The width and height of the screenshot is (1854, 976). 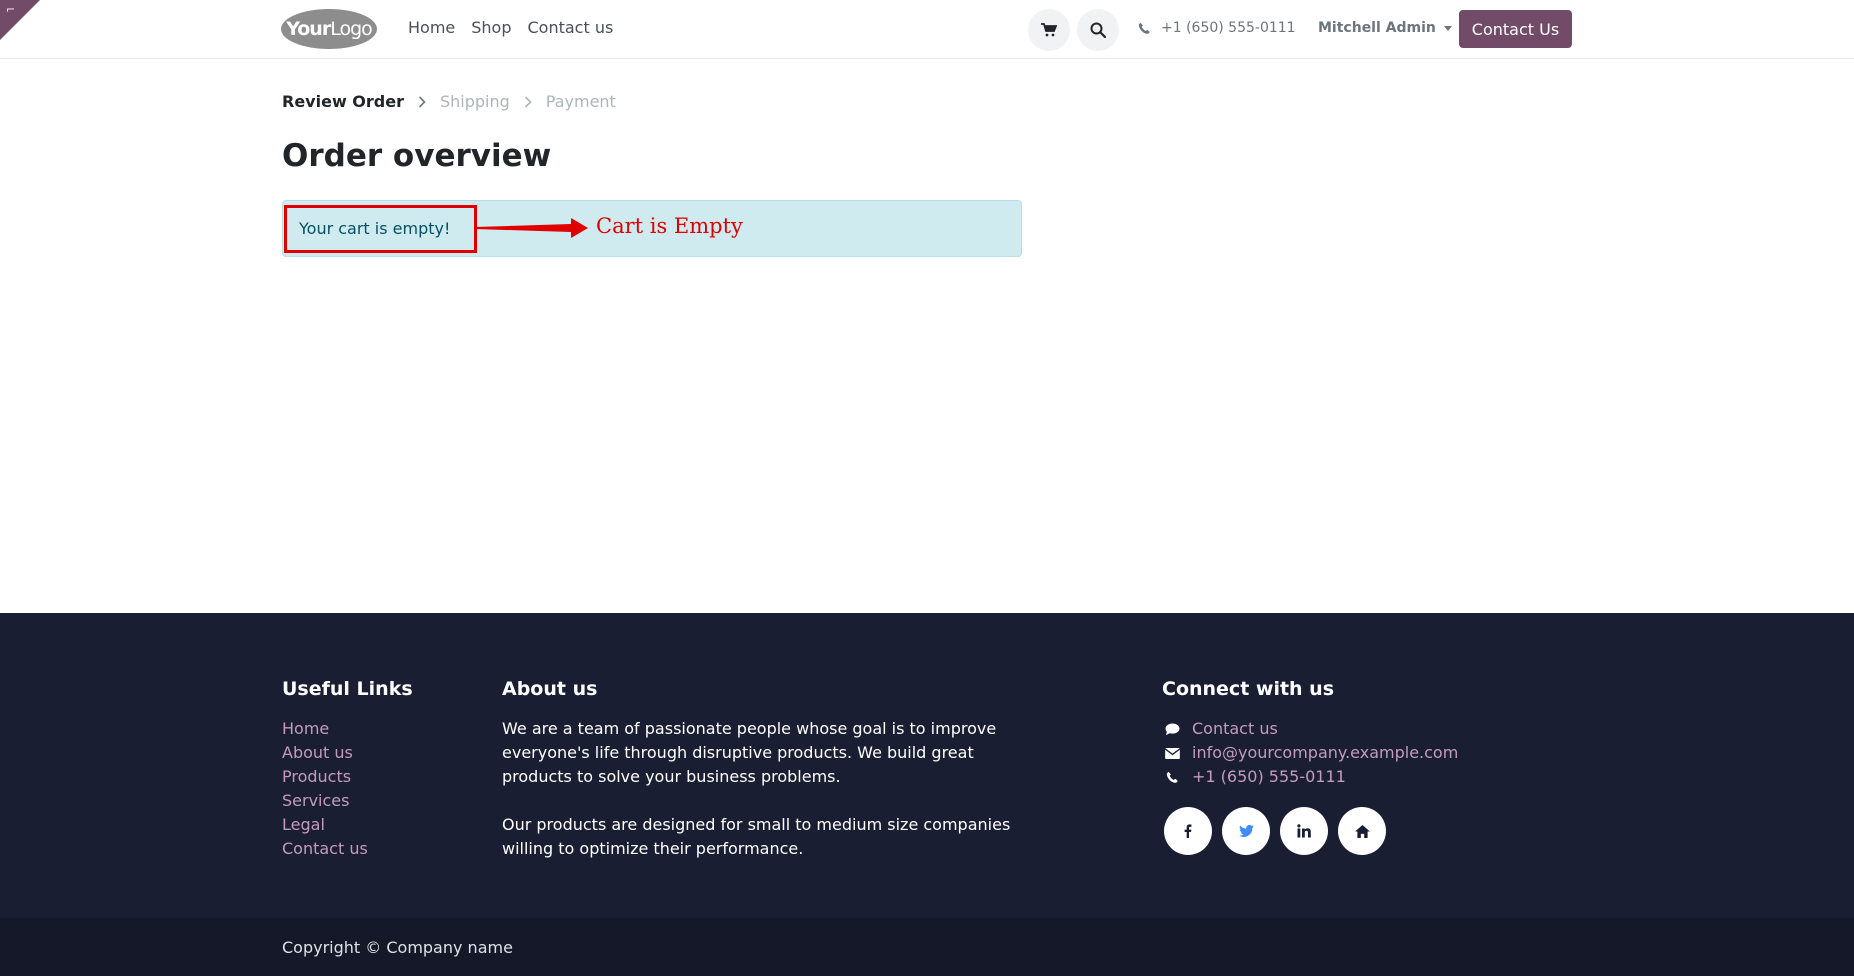 I want to click on user-menu: Mitchell Admin, so click(x=1385, y=28).